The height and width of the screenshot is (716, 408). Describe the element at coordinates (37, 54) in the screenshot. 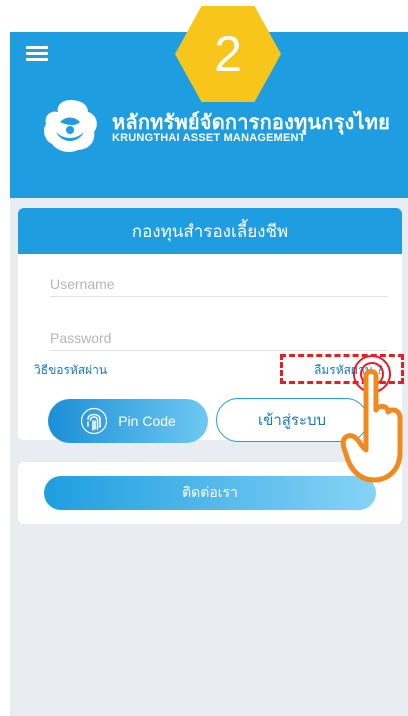

I see `menu-icon` at that location.